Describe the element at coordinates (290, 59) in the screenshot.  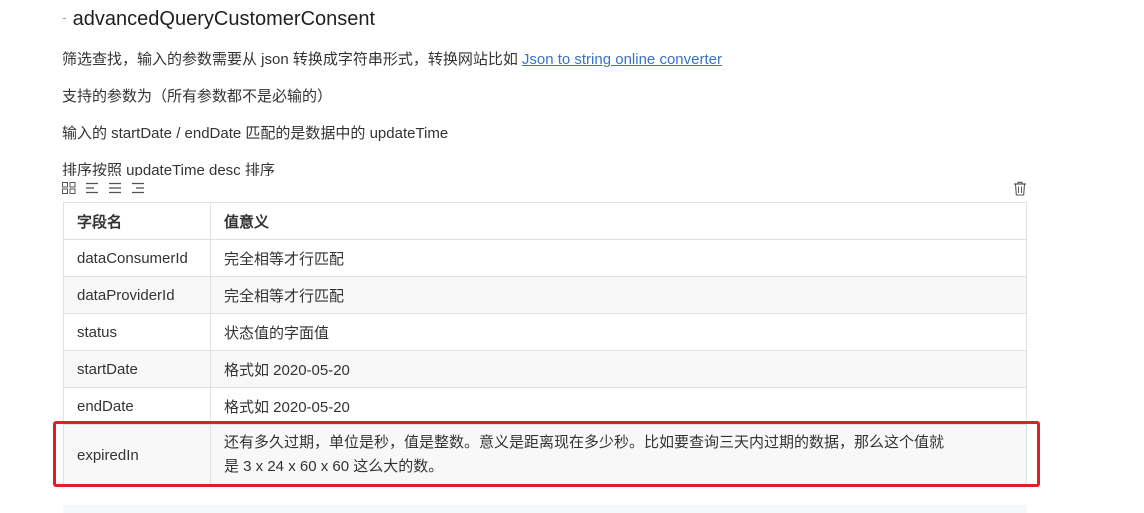
I see `description-text: 筛选查找，输入的参数需要从 json 转换成字符串形式，转换网站比如` at that location.